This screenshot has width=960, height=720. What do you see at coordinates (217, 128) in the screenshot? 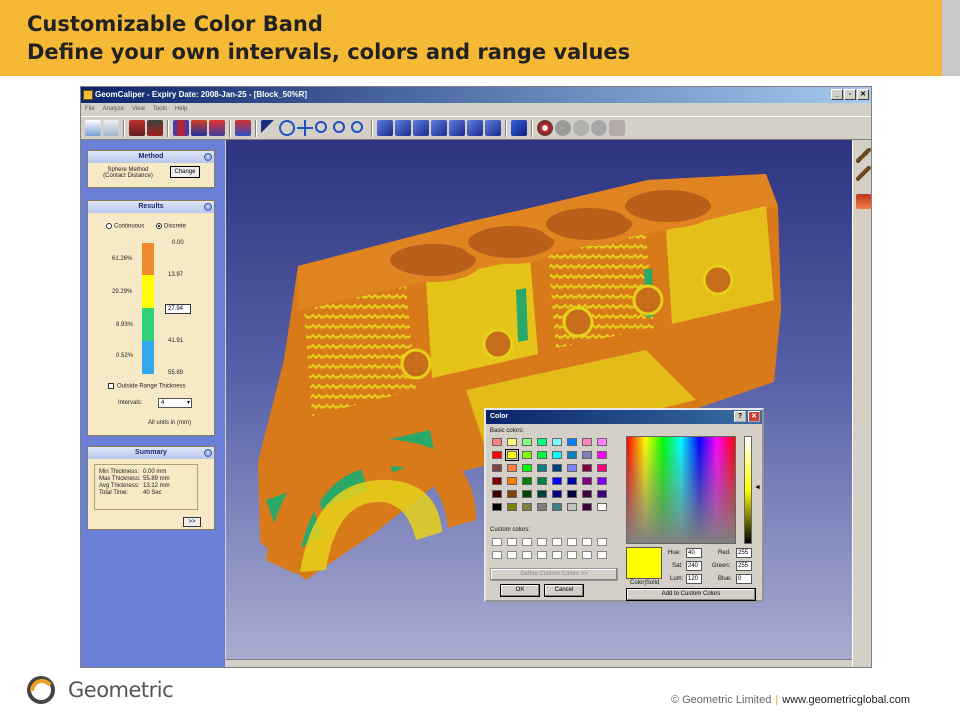
I see `shade-icon` at bounding box center [217, 128].